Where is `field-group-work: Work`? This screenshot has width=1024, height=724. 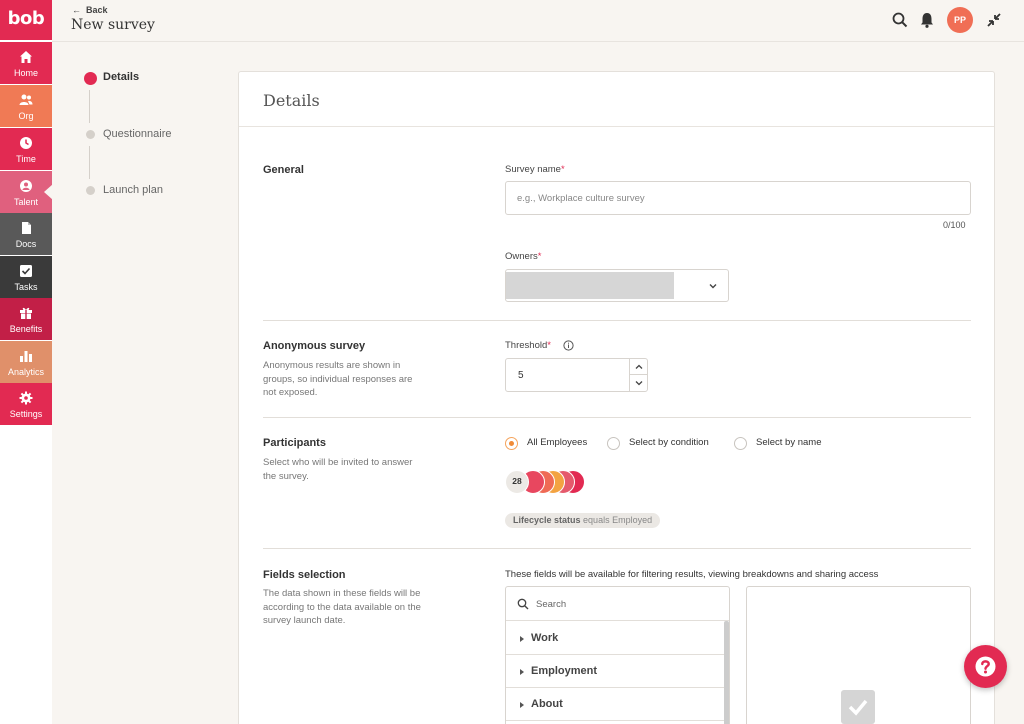 field-group-work: Work is located at coordinates (615, 638).